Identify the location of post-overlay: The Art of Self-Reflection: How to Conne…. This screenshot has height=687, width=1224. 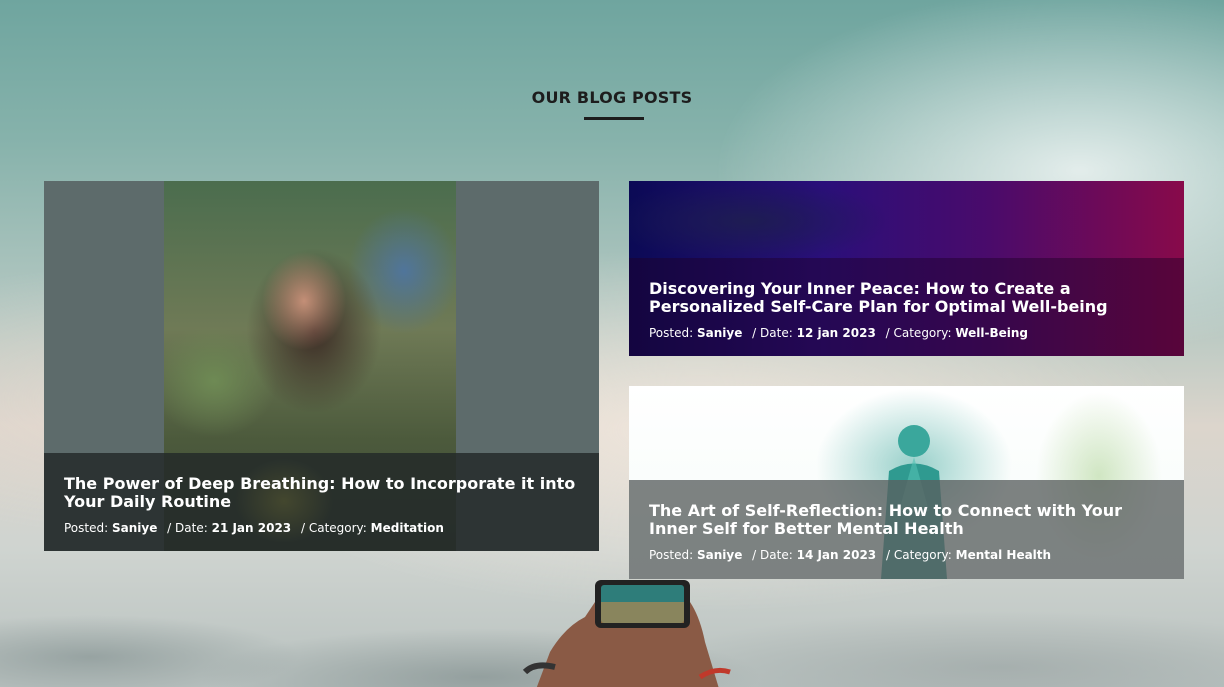
(906, 529).